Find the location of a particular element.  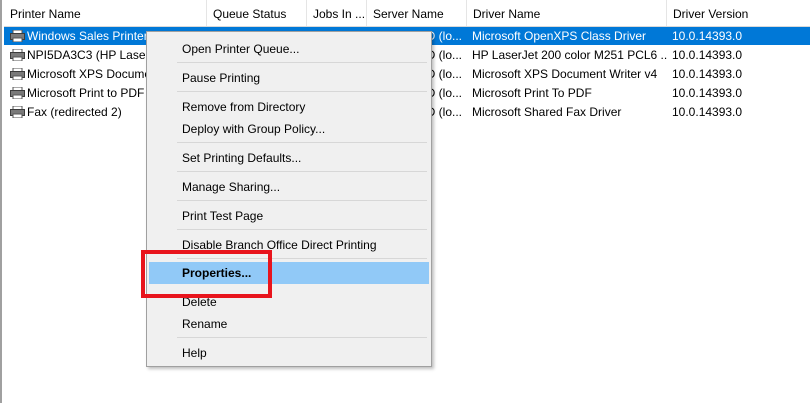

menu-item-print-test-page: Print Test Page is located at coordinates (289, 216).